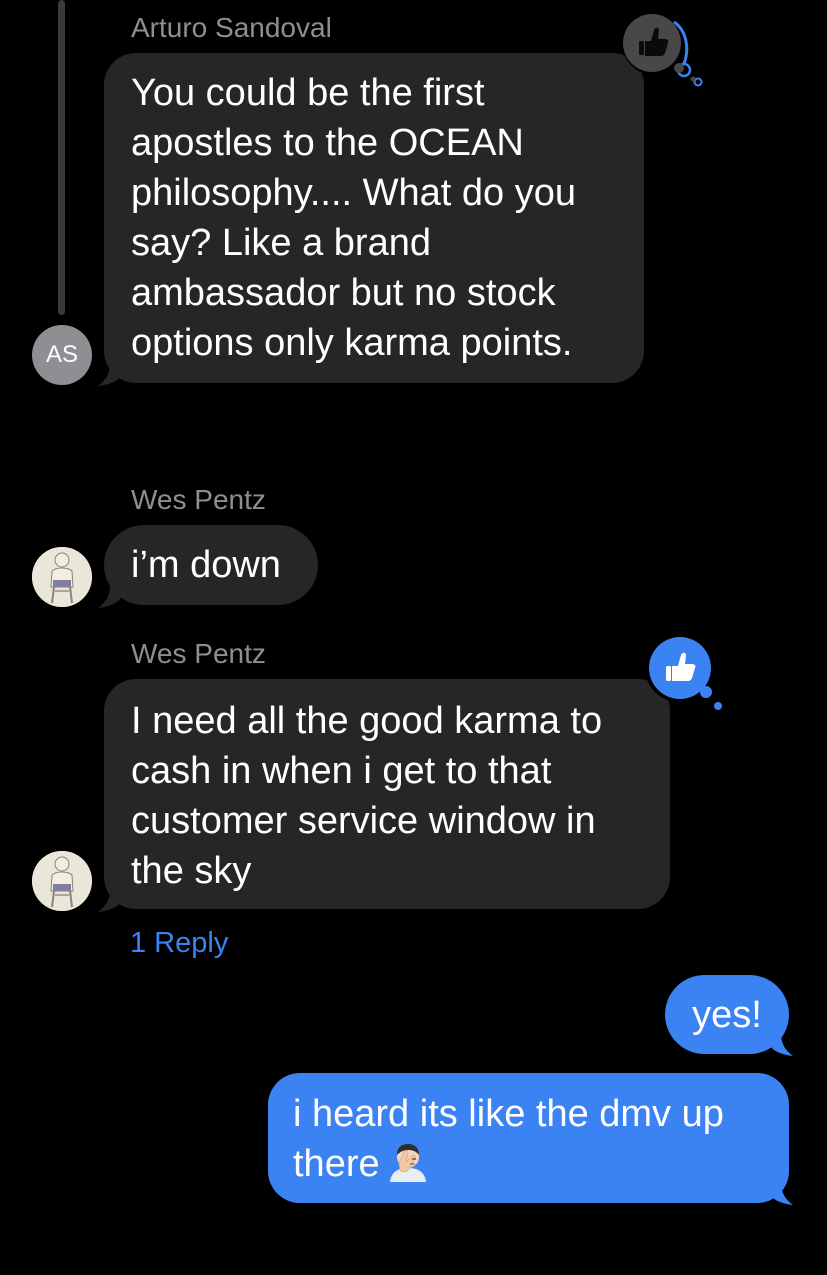  What do you see at coordinates (231, 27) in the screenshot?
I see `sender-name: Arturo Sandoval` at bounding box center [231, 27].